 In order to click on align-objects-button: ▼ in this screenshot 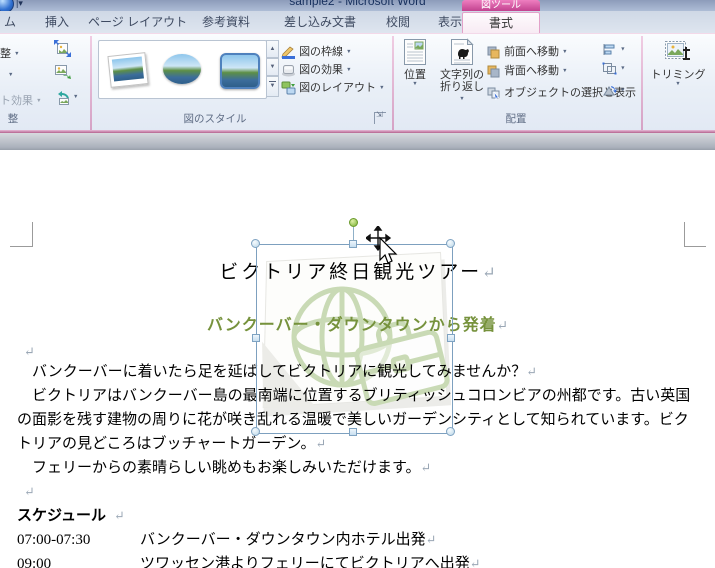, I will do `click(614, 49)`.